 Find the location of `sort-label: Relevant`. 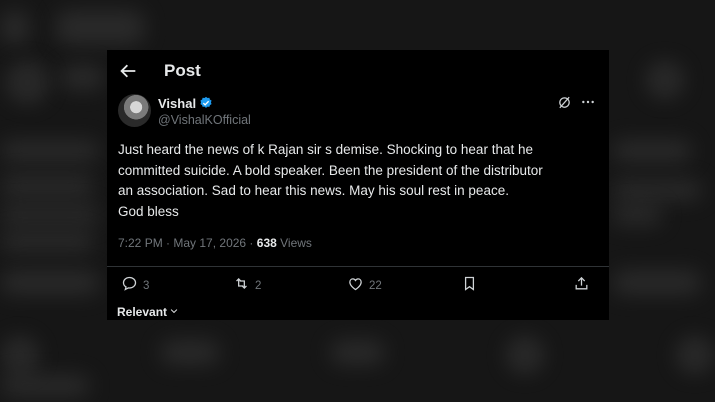

sort-label: Relevant is located at coordinates (142, 312).